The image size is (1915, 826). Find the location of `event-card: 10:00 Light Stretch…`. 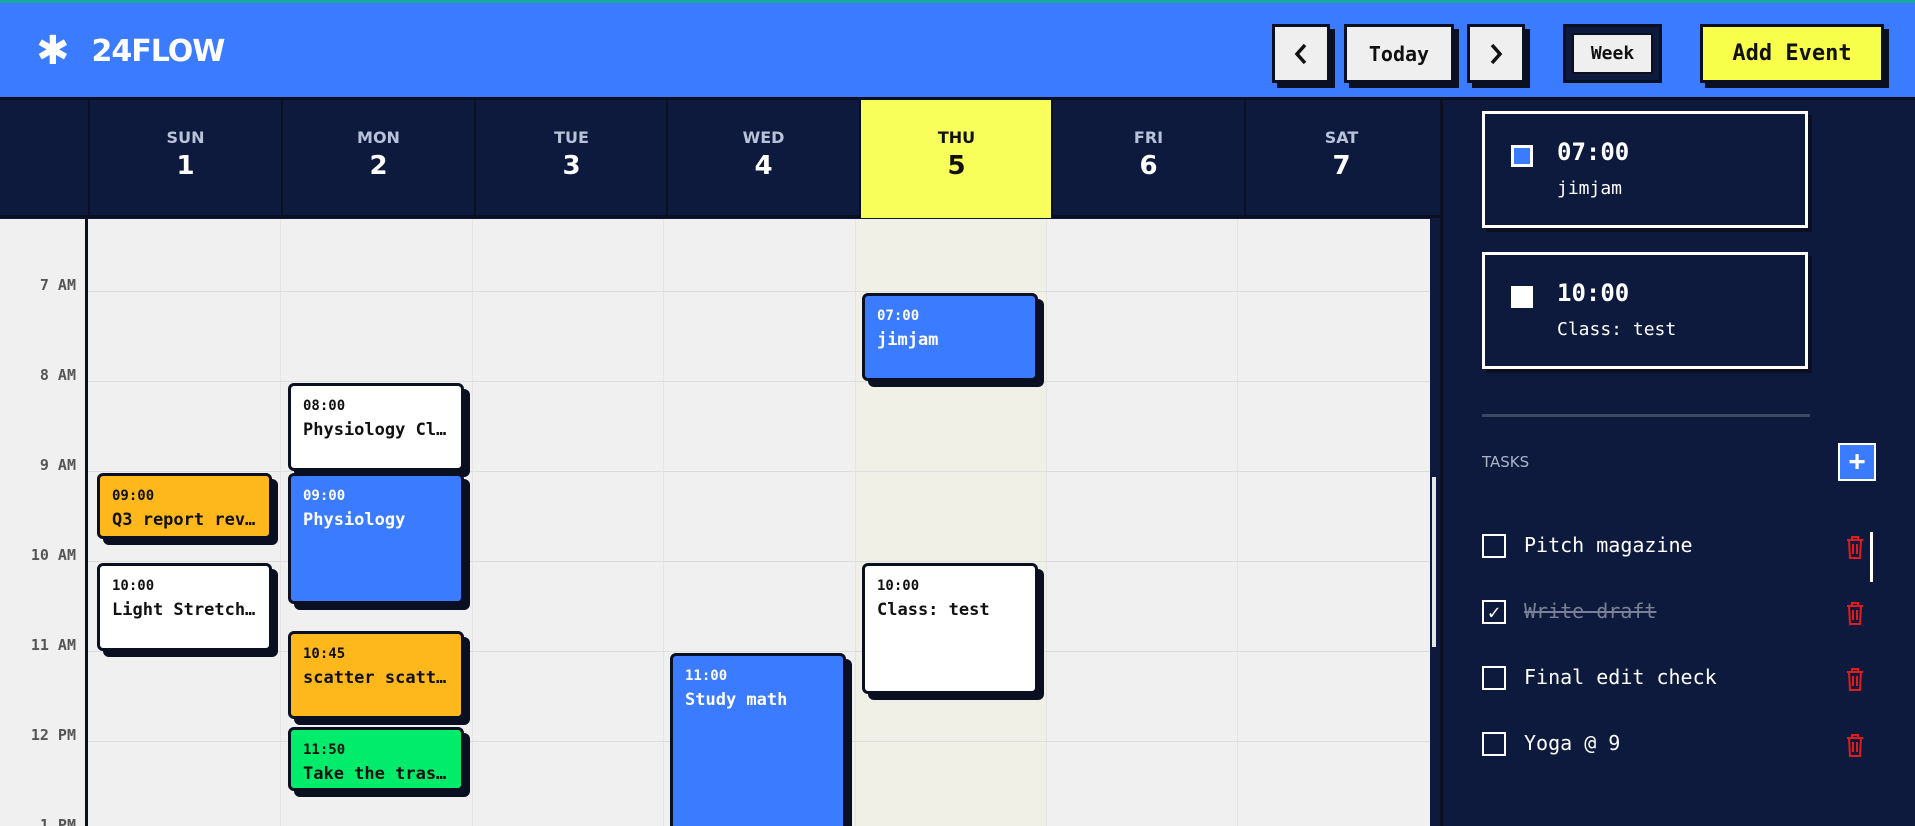

event-card: 10:00 Light Stretch… is located at coordinates (184, 607).